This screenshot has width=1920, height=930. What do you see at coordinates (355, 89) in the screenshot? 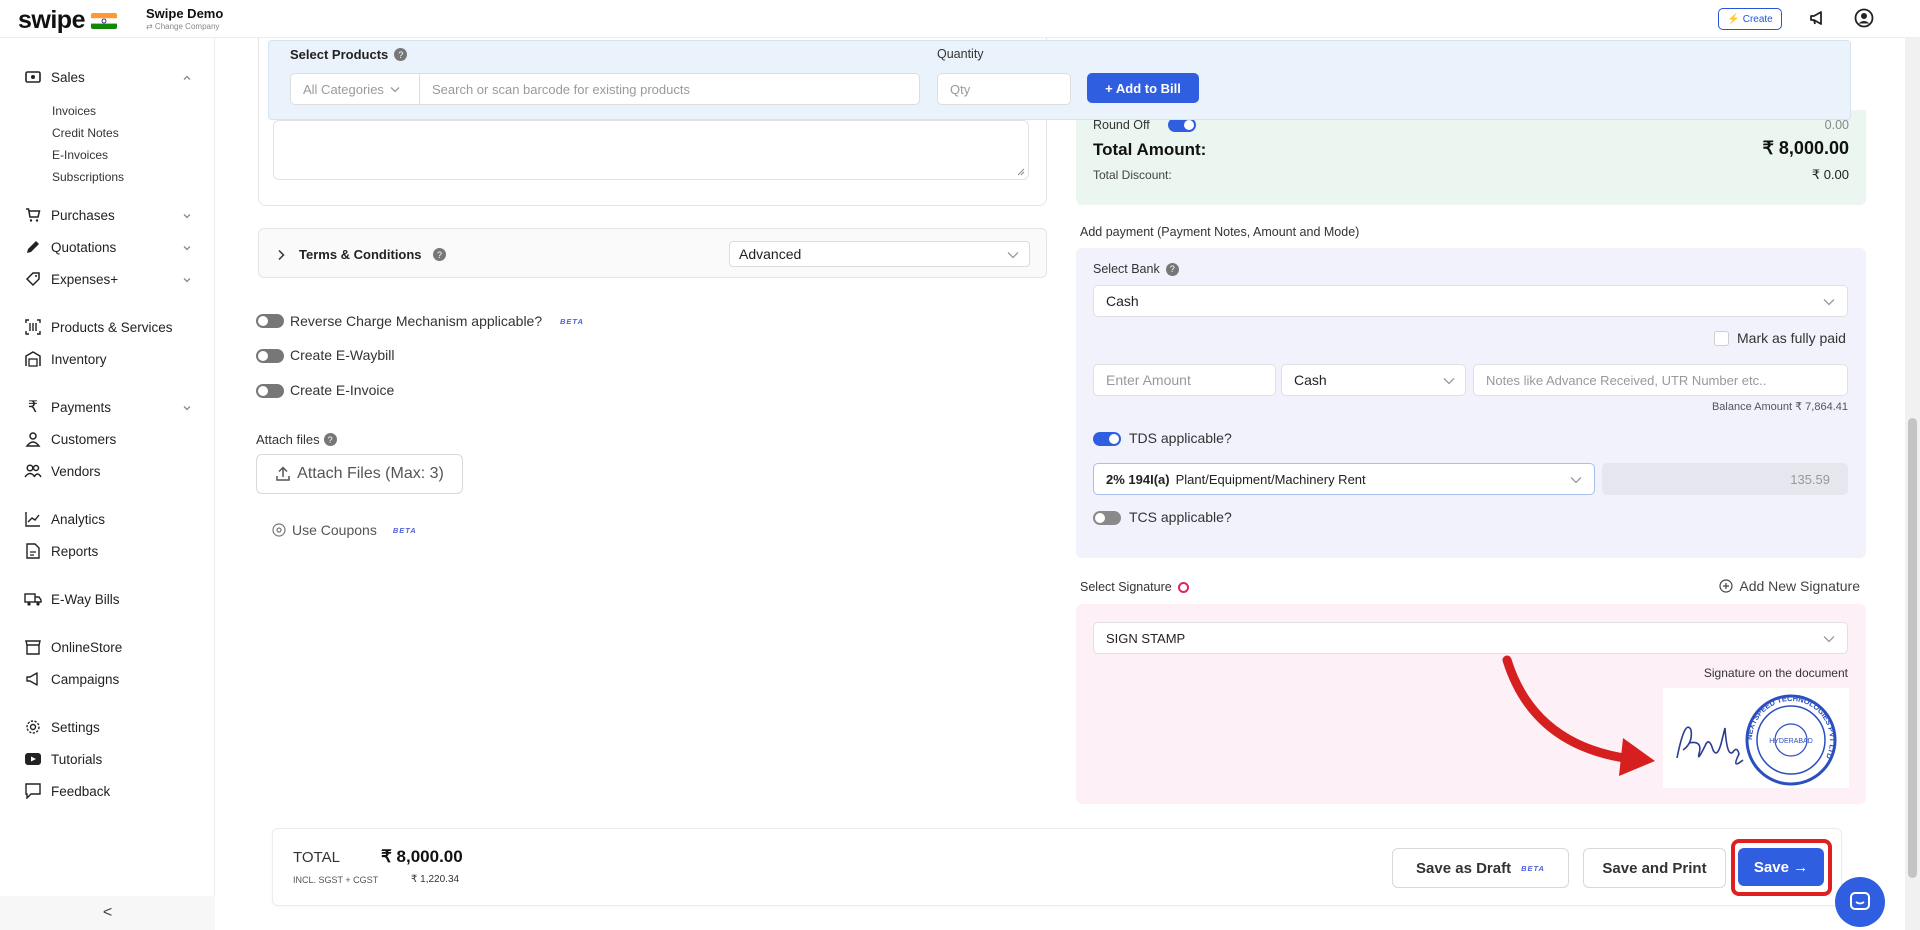
I see `category-select: All Categories` at bounding box center [355, 89].